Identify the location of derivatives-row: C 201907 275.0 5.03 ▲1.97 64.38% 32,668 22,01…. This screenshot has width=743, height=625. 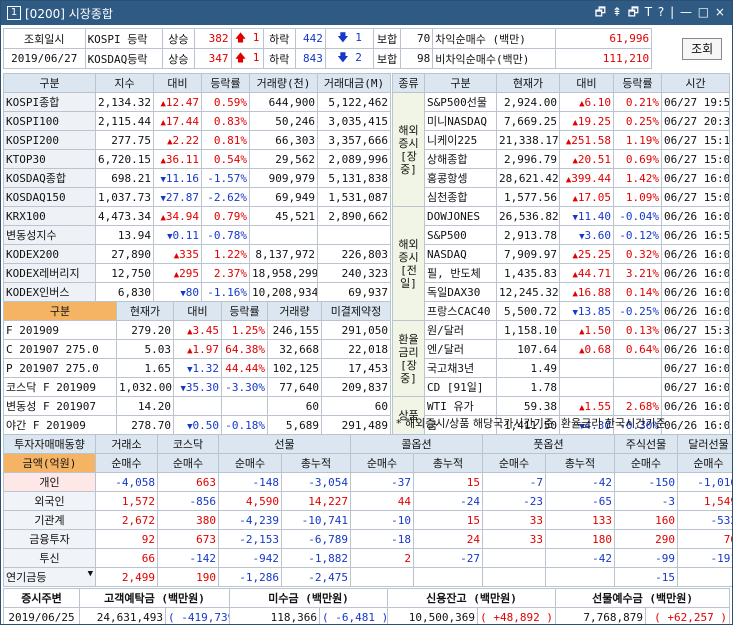
(197, 349).